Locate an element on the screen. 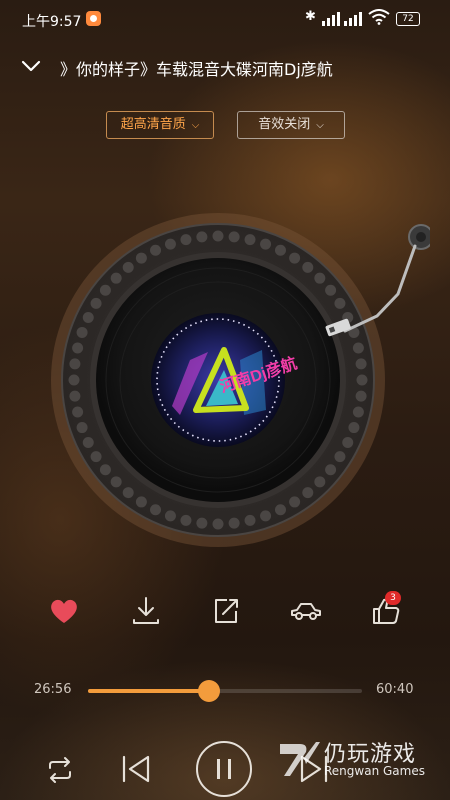 Image resolution: width=450 pixels, height=800 pixels. watermark-logo-icon is located at coordinates (300, 759).